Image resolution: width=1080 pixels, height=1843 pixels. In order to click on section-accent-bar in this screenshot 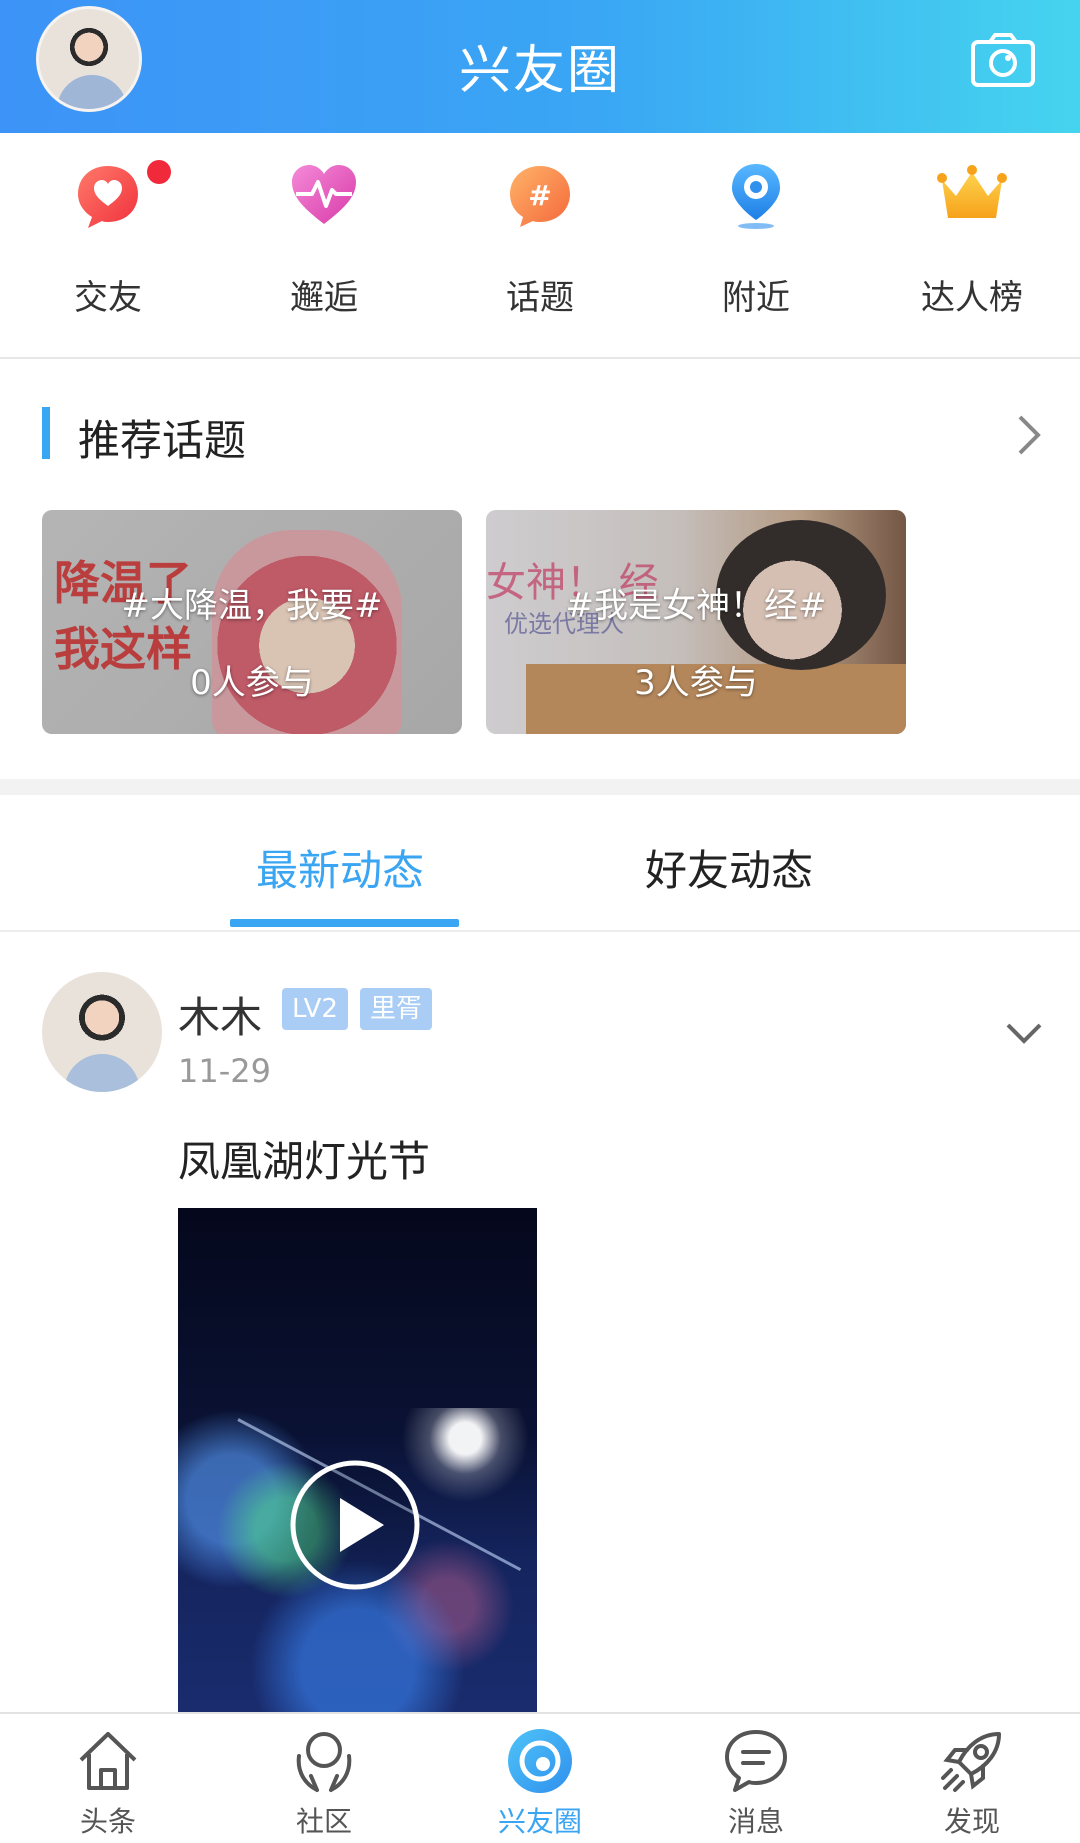, I will do `click(46, 433)`.